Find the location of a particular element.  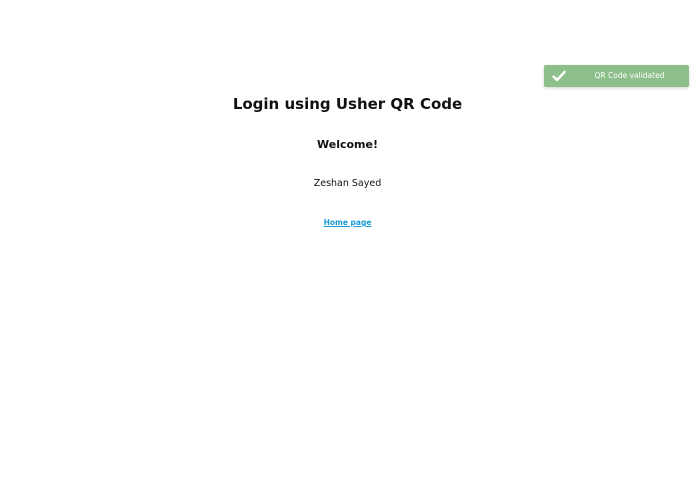

toast-message: QR Code validated is located at coordinates (629, 75).